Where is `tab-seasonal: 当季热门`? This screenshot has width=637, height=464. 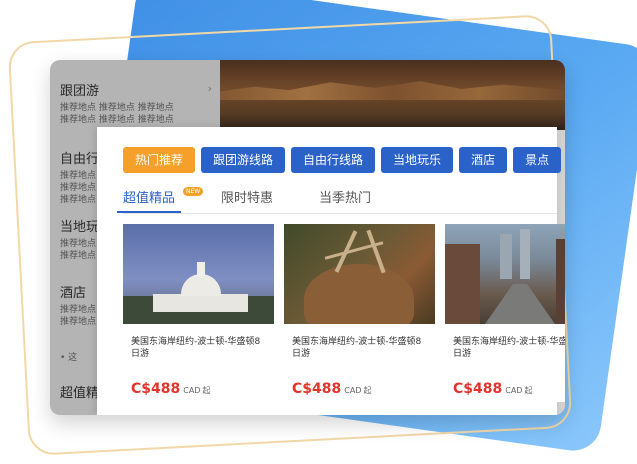 tab-seasonal: 当季热门 is located at coordinates (345, 199).